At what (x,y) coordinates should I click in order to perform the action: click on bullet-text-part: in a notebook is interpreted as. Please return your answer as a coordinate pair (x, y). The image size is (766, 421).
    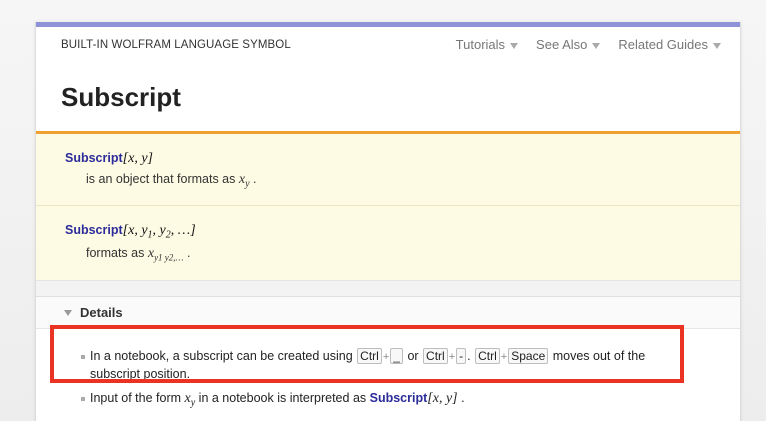
    Looking at the image, I should click on (282, 398).